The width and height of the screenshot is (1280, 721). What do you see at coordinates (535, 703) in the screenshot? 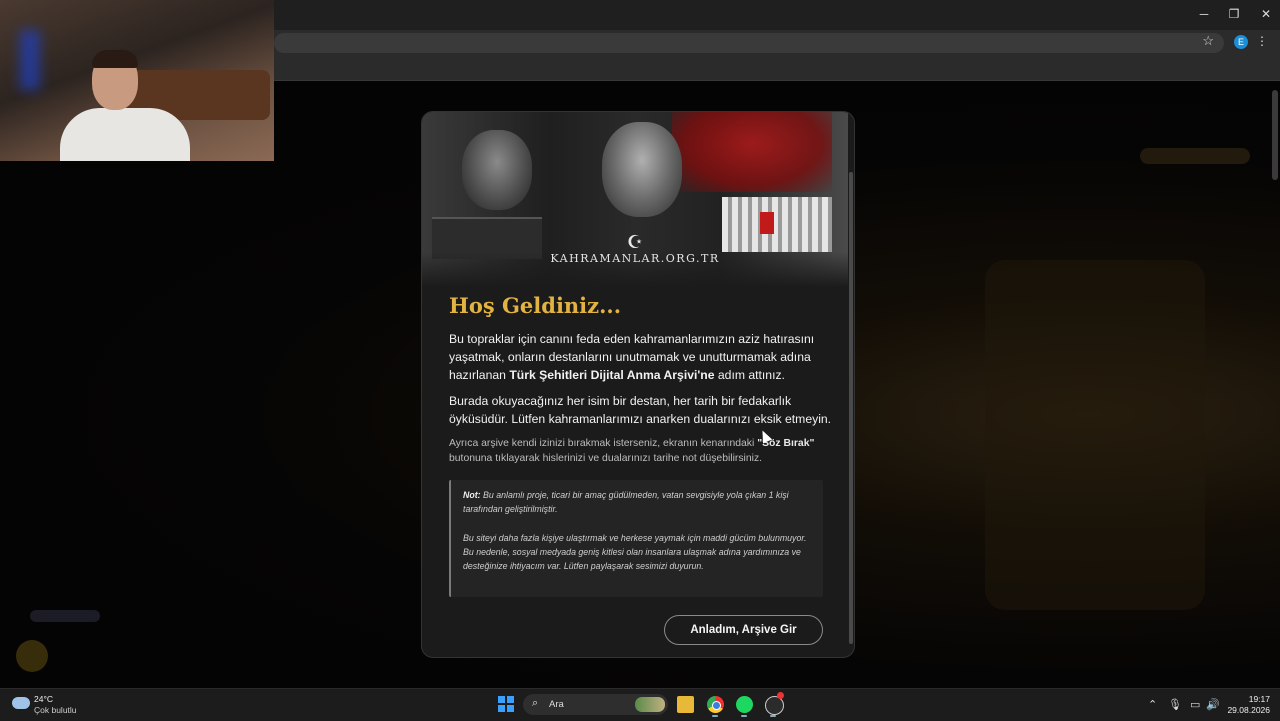
I see `search-icon: ⌕` at bounding box center [535, 703].